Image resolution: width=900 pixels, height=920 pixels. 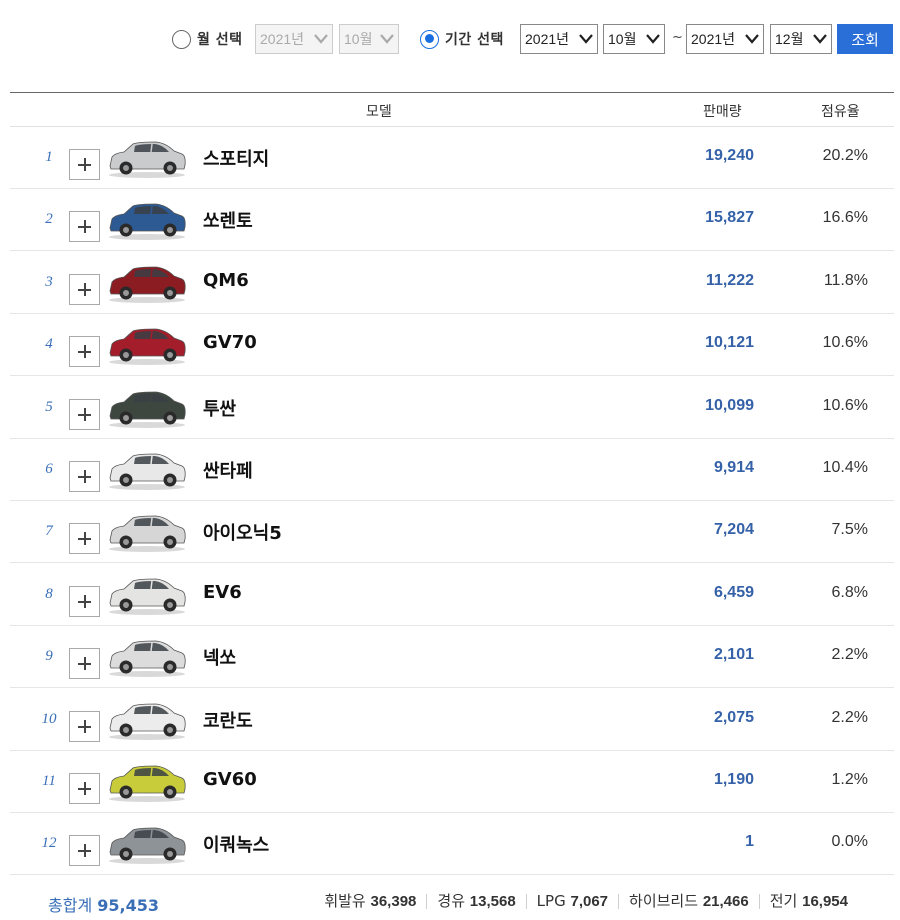 I want to click on period-radio, so click(x=429, y=39).